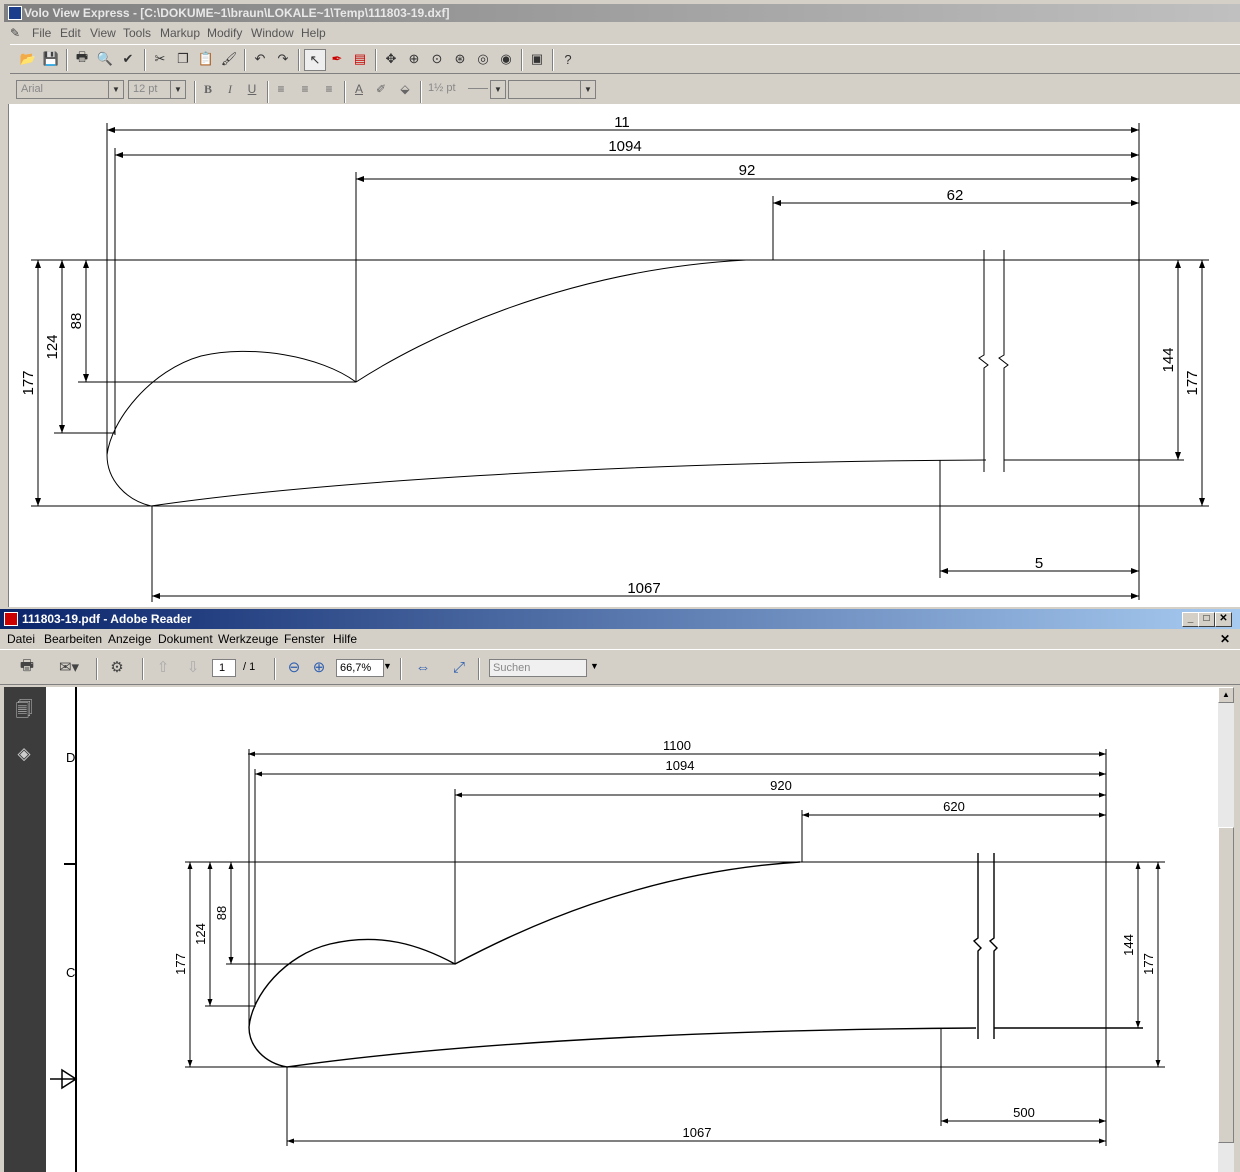  What do you see at coordinates (117, 667) in the screenshot?
I see `search-collab-icon: ⚙` at bounding box center [117, 667].